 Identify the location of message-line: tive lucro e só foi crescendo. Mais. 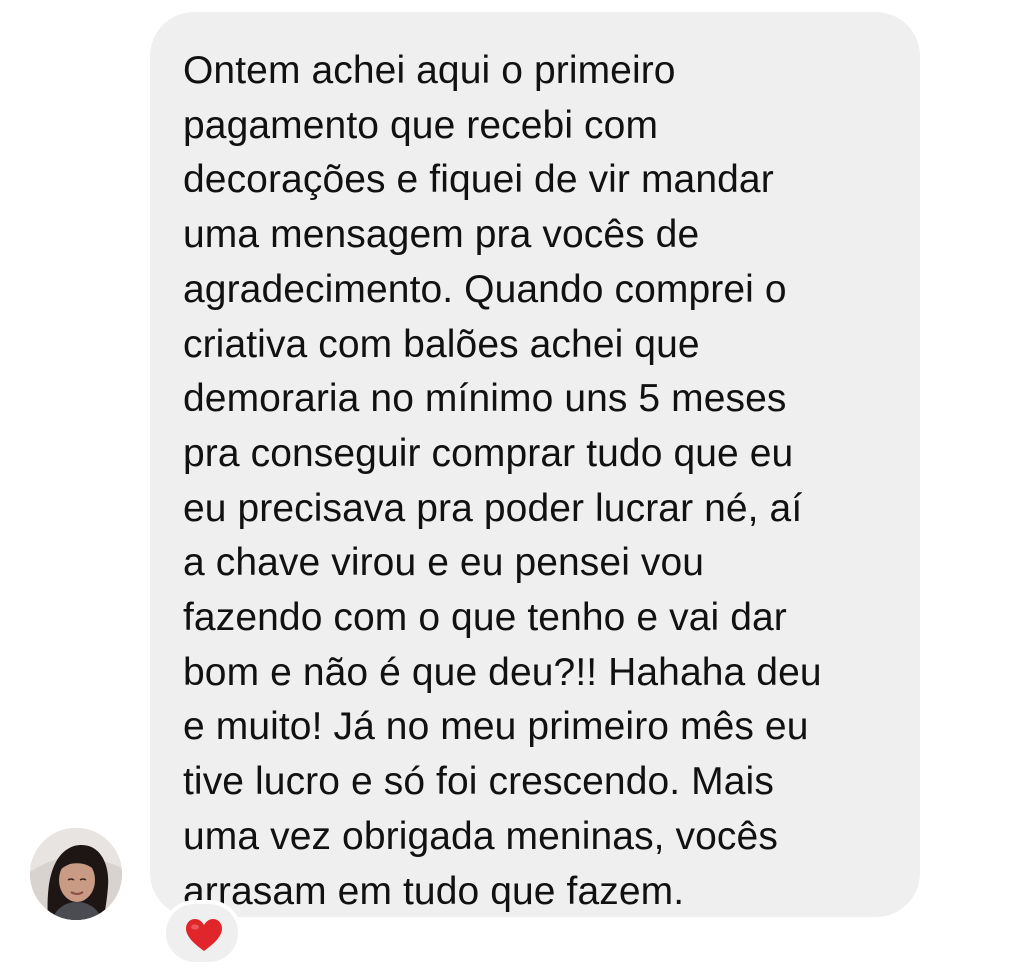
(478, 782).